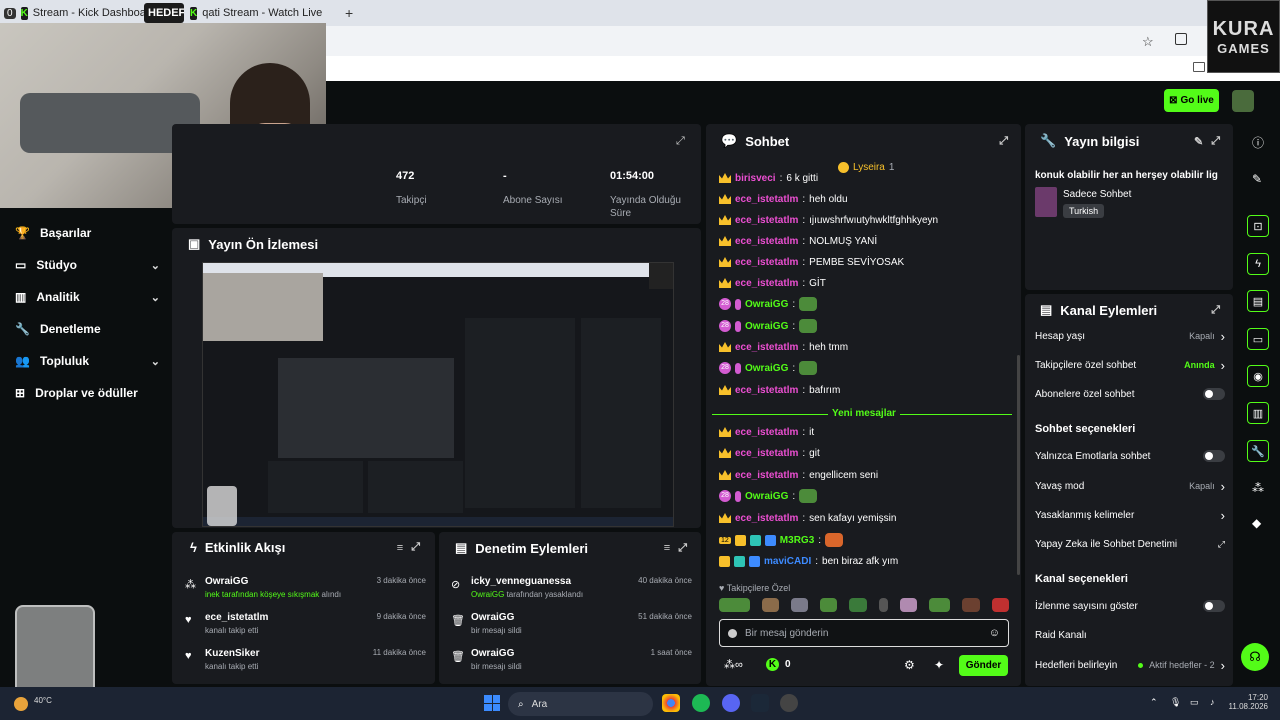 The width and height of the screenshot is (1280, 720). What do you see at coordinates (1257, 179) in the screenshot?
I see `pencil-icon: ✎` at bounding box center [1257, 179].